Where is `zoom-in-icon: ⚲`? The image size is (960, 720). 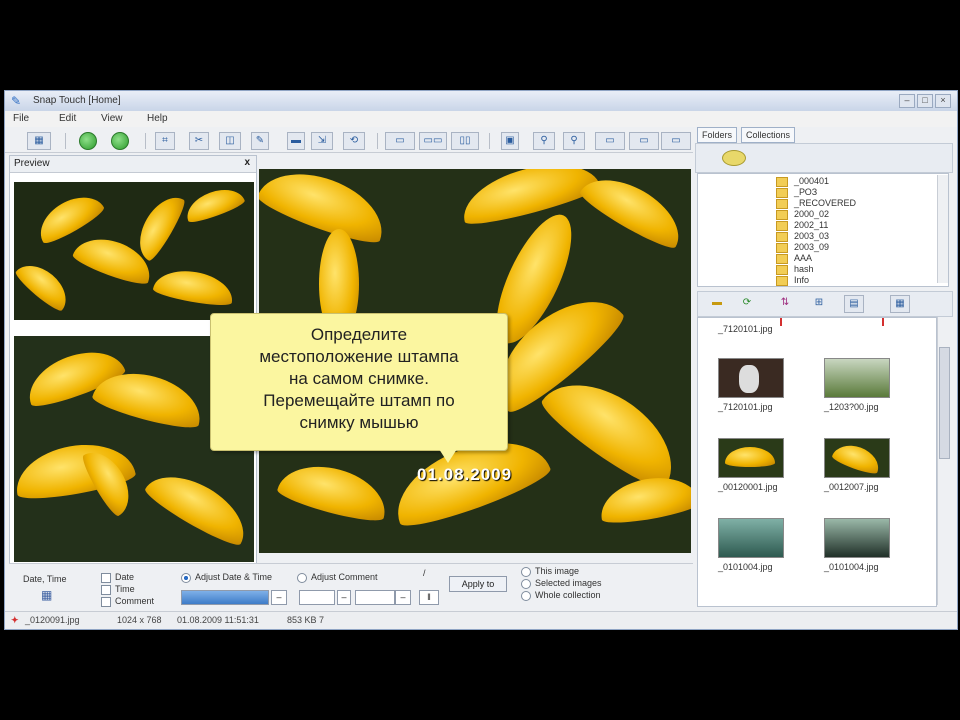 zoom-in-icon: ⚲ is located at coordinates (544, 141).